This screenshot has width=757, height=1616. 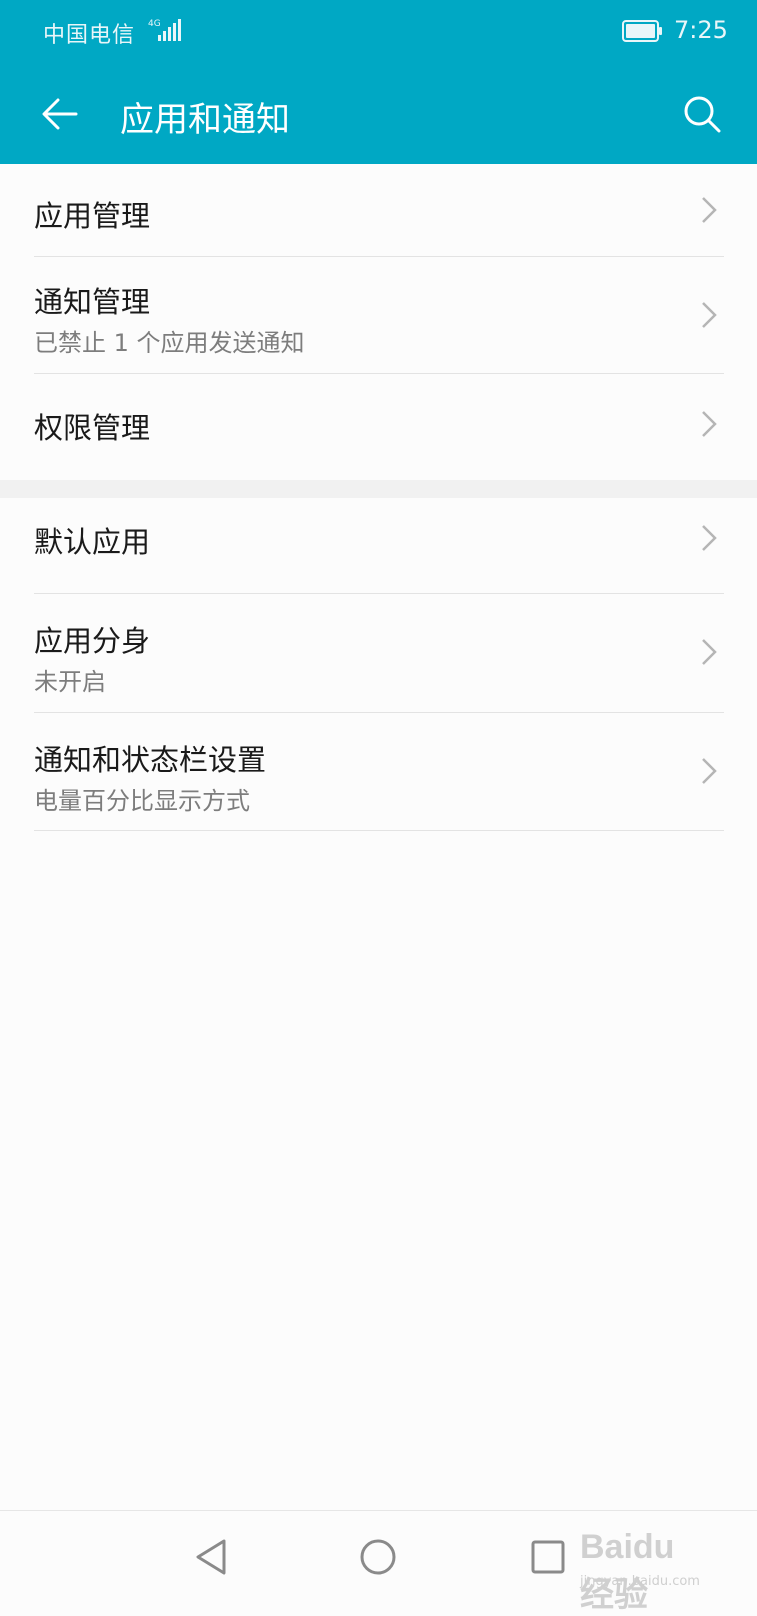 I want to click on nav-back-button, so click(x=210, y=1557).